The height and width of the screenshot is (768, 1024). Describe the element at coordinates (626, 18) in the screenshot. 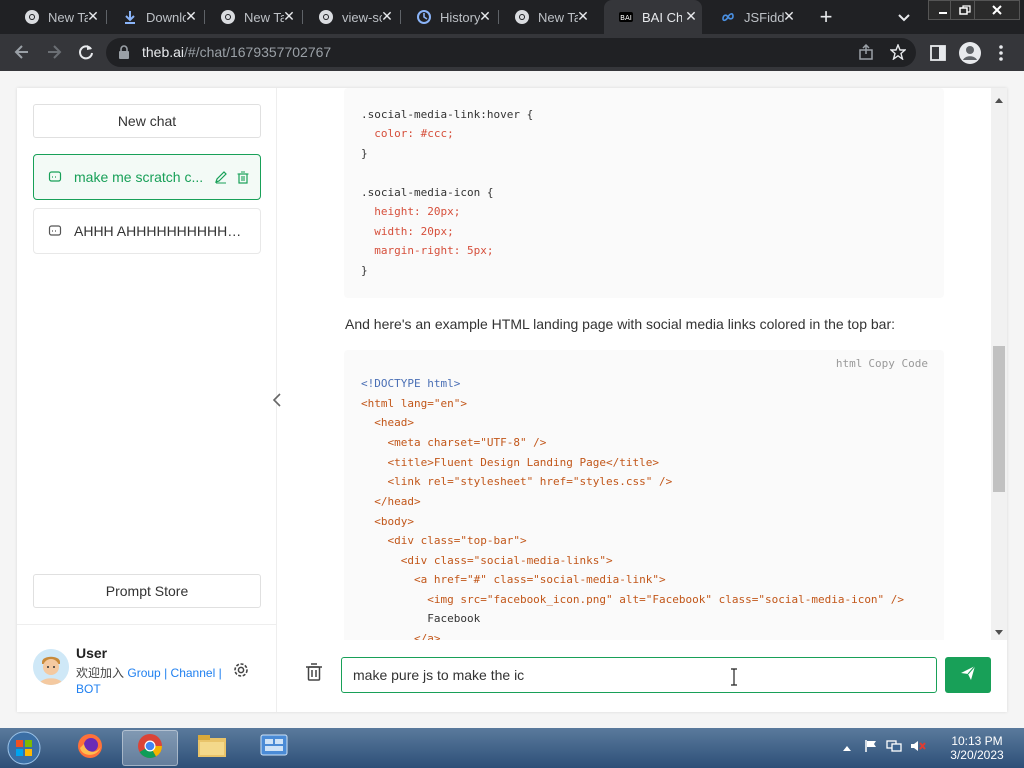

I see `svg-text: BAI` at that location.